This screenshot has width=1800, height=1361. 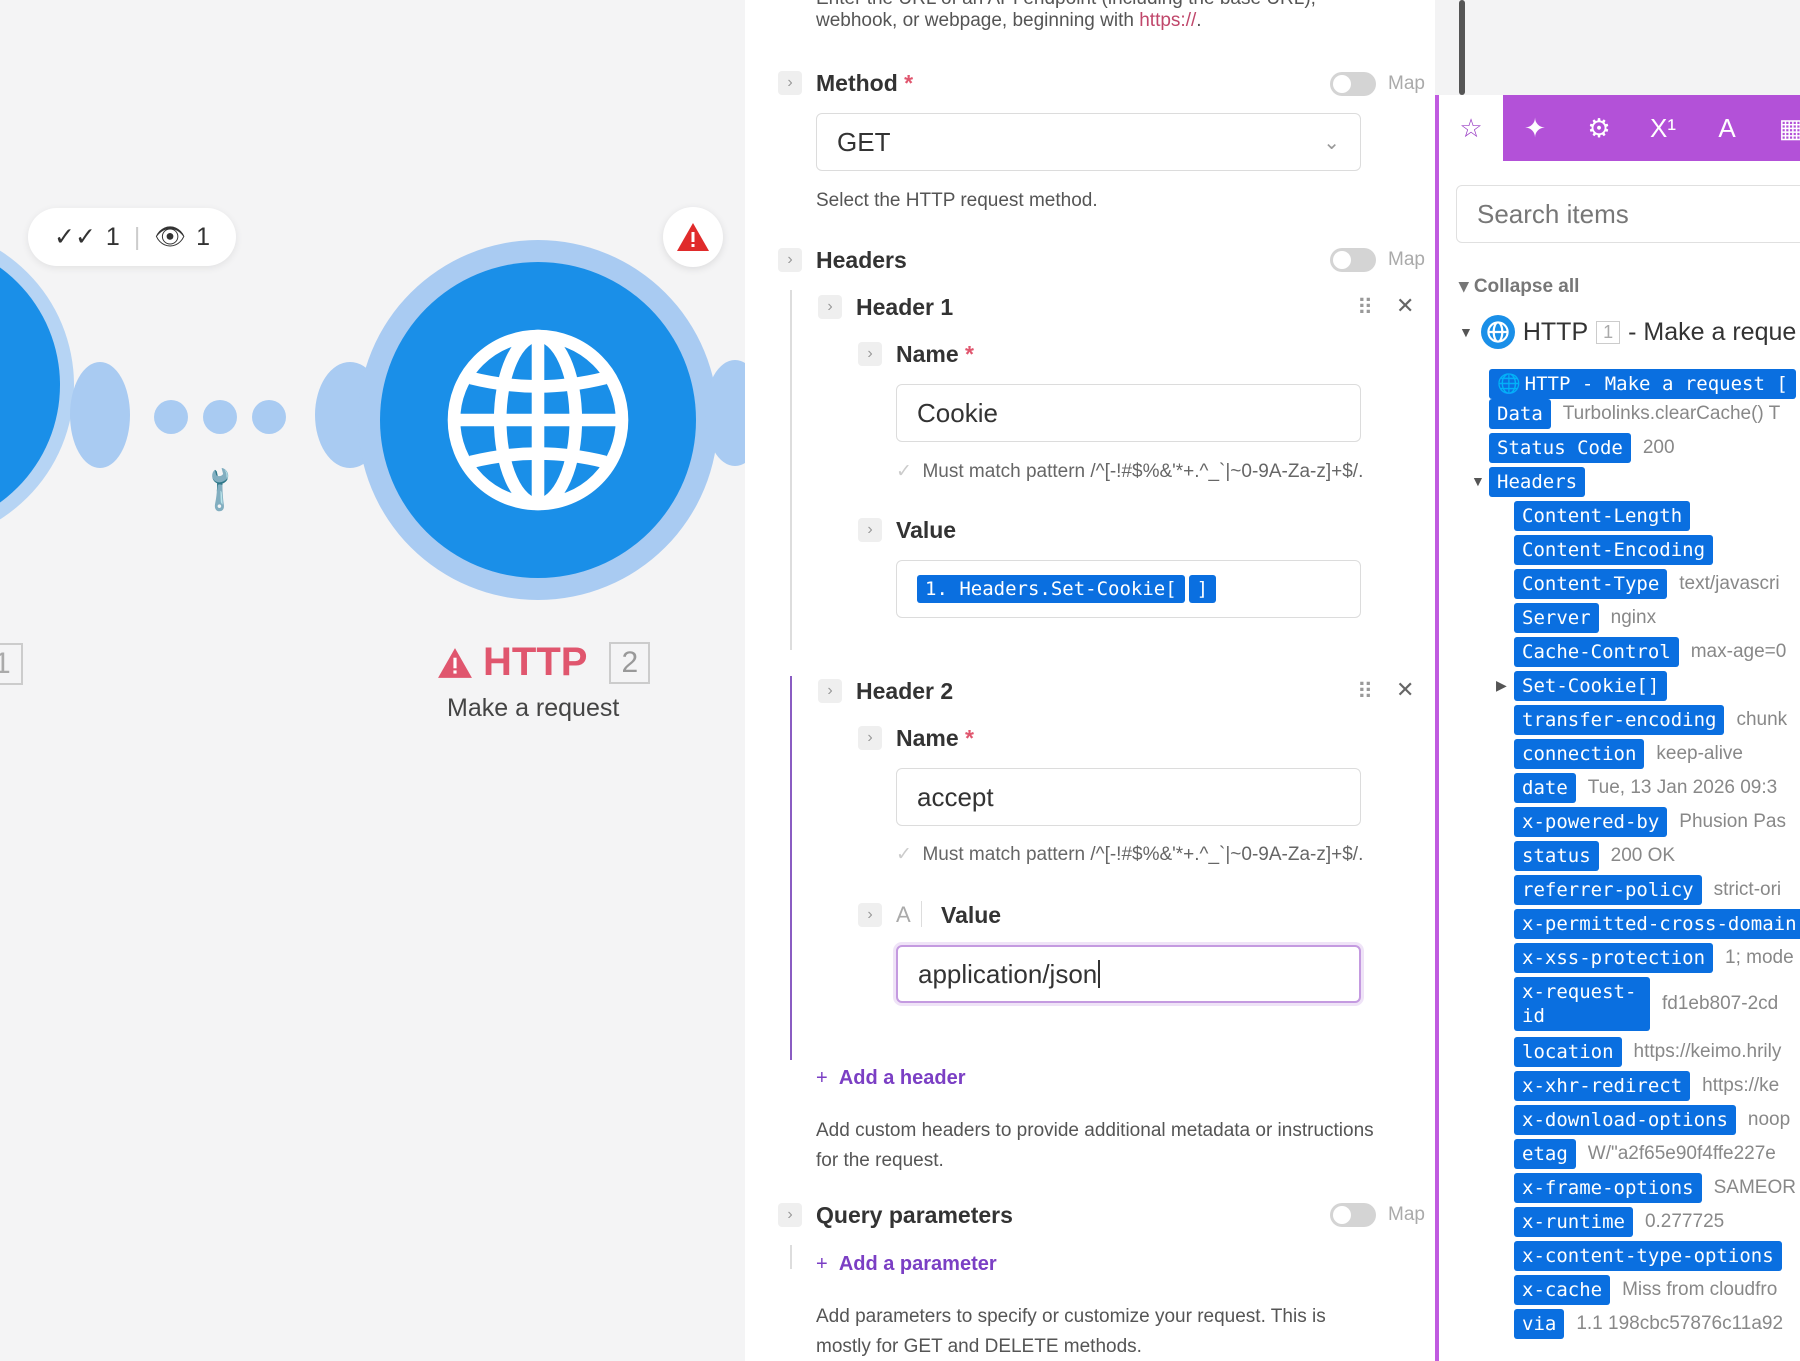 What do you see at coordinates (830, 307) in the screenshot?
I see `header1-expand-chevron-icon: ›` at bounding box center [830, 307].